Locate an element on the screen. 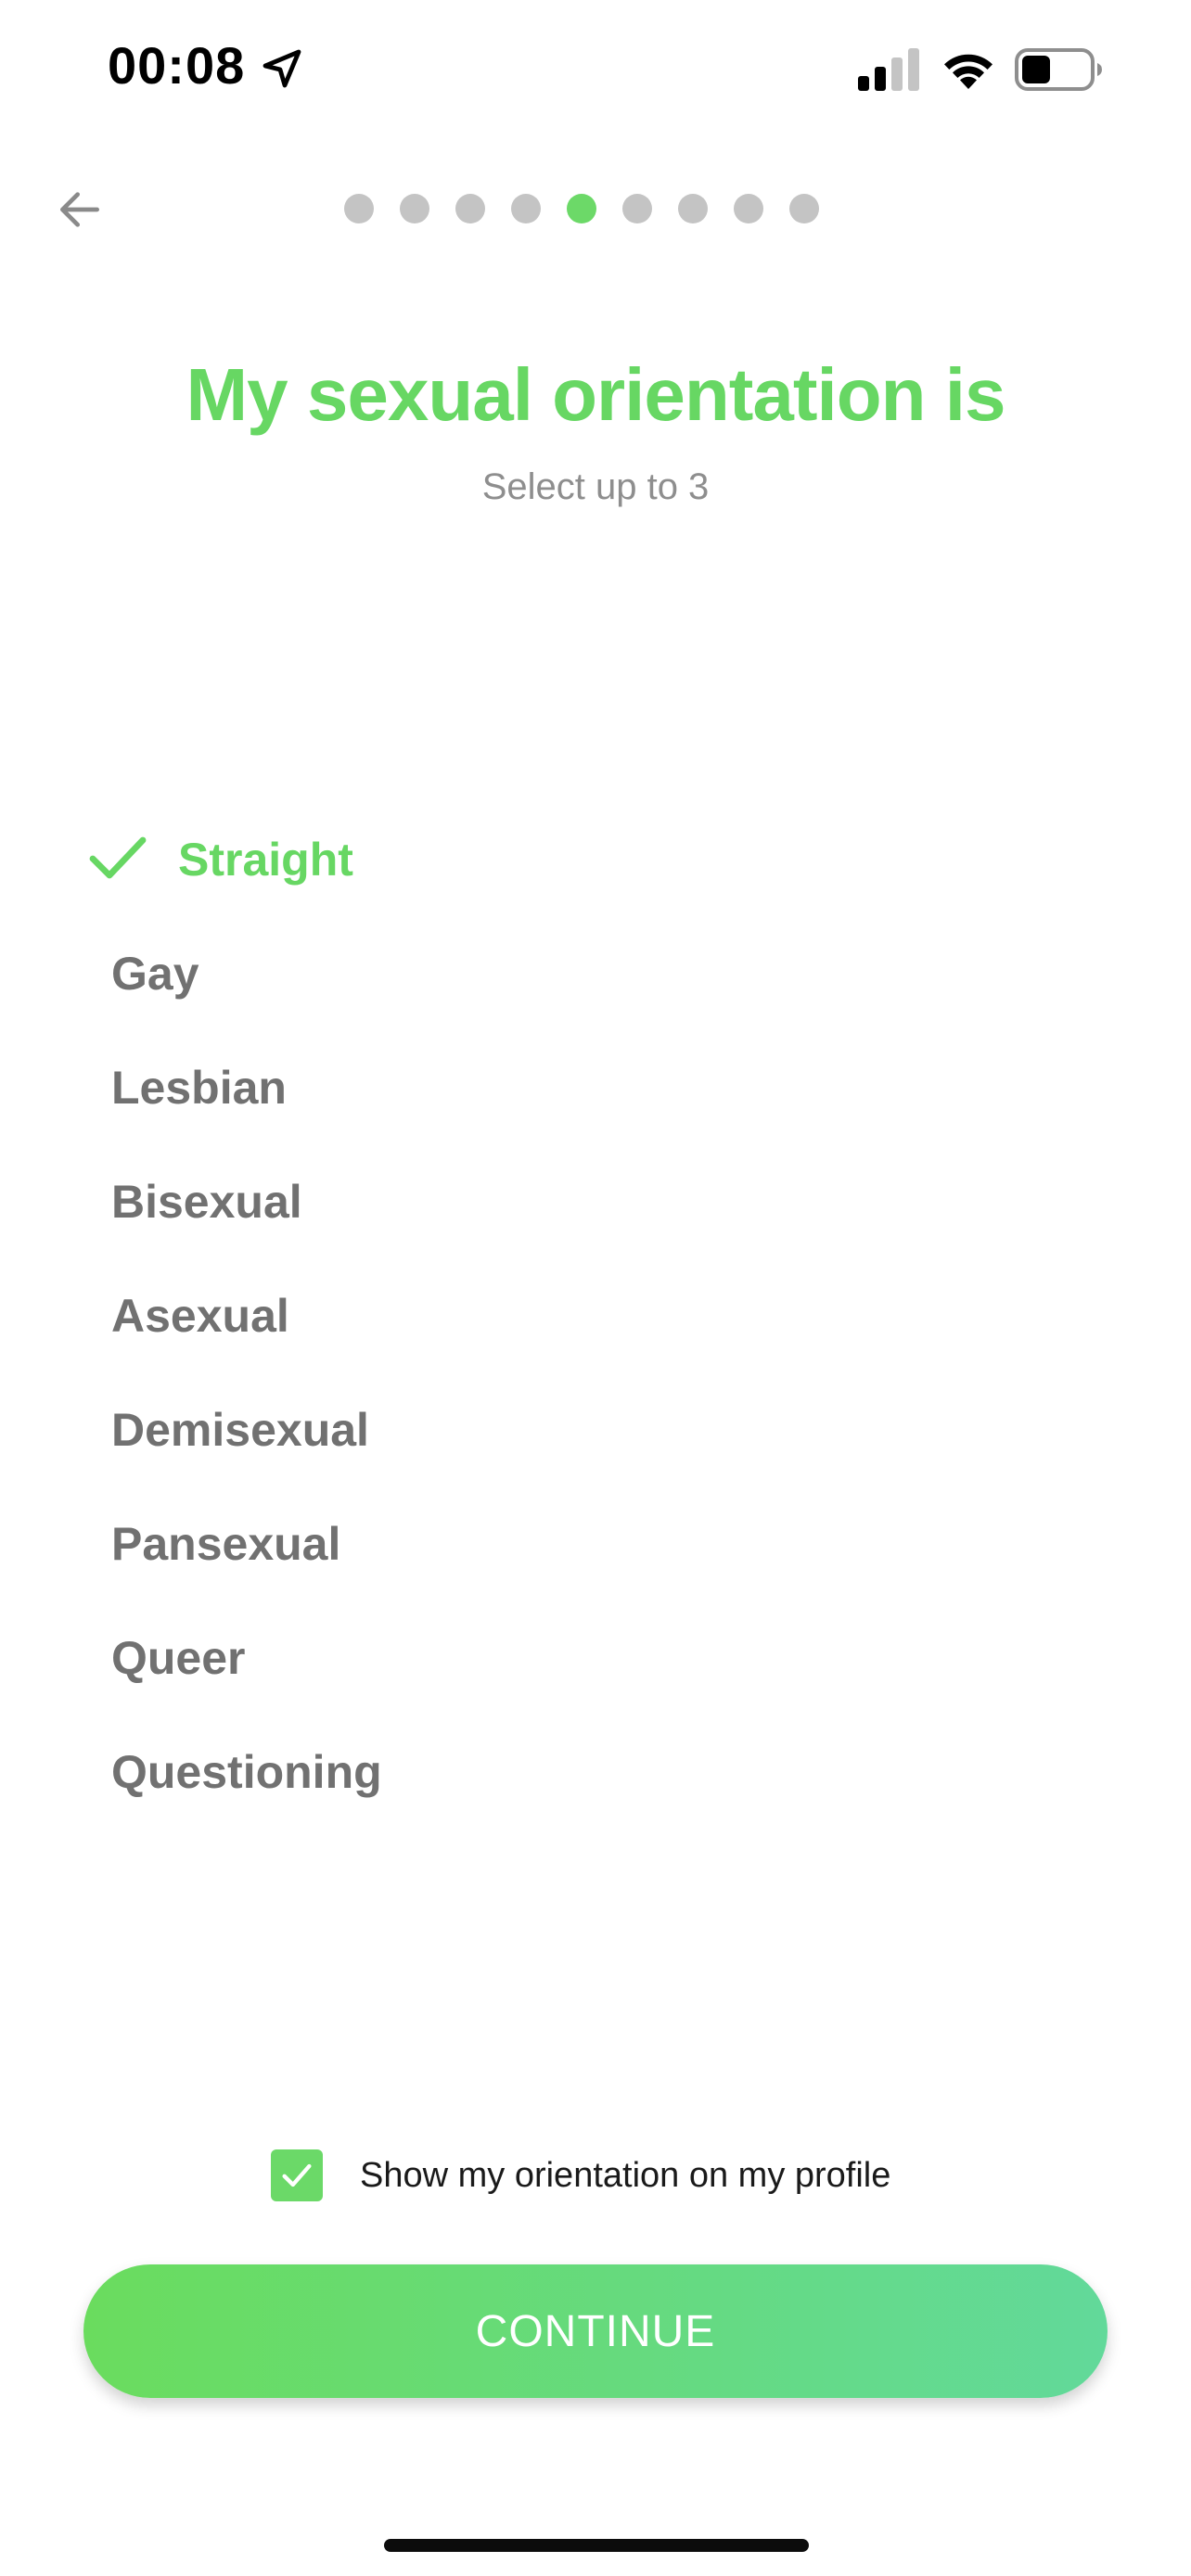  option-lesbian: Lesbian is located at coordinates (595, 1103).